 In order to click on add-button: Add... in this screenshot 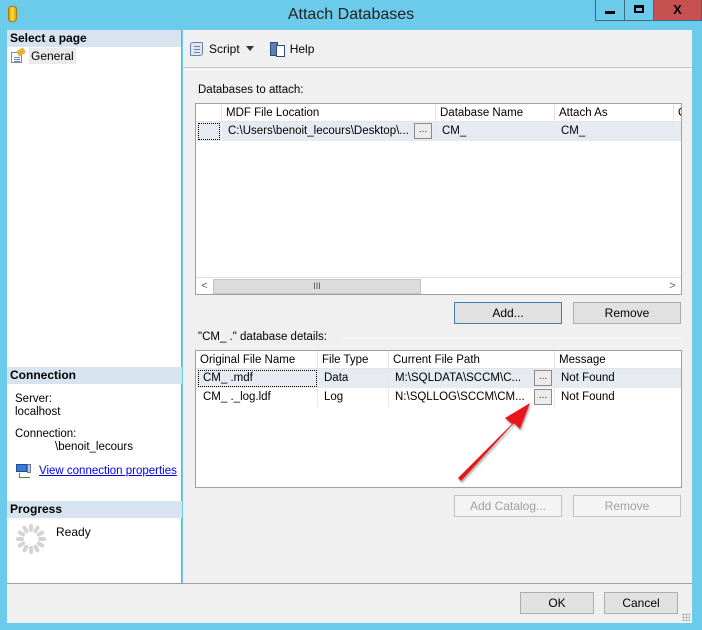, I will do `click(508, 313)`.